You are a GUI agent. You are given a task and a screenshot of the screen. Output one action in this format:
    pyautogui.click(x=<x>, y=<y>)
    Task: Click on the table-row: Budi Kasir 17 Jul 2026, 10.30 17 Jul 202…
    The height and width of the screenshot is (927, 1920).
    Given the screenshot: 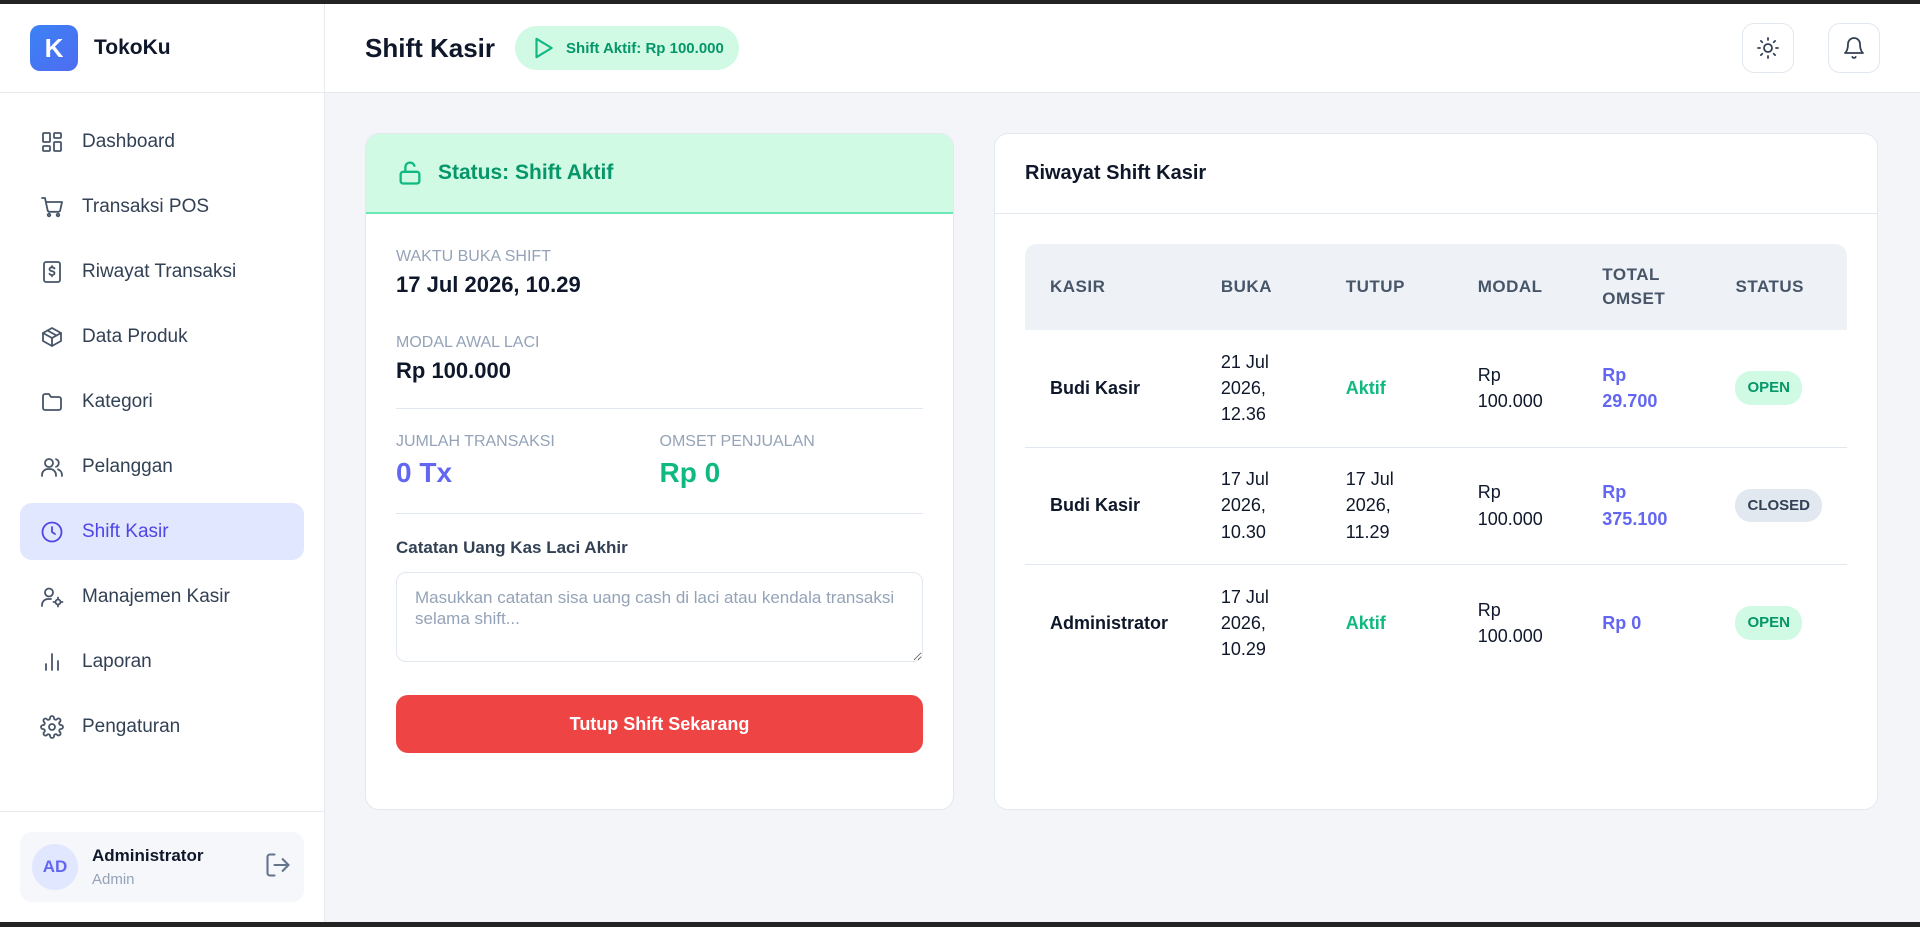 What is the action you would take?
    pyautogui.click(x=1436, y=506)
    